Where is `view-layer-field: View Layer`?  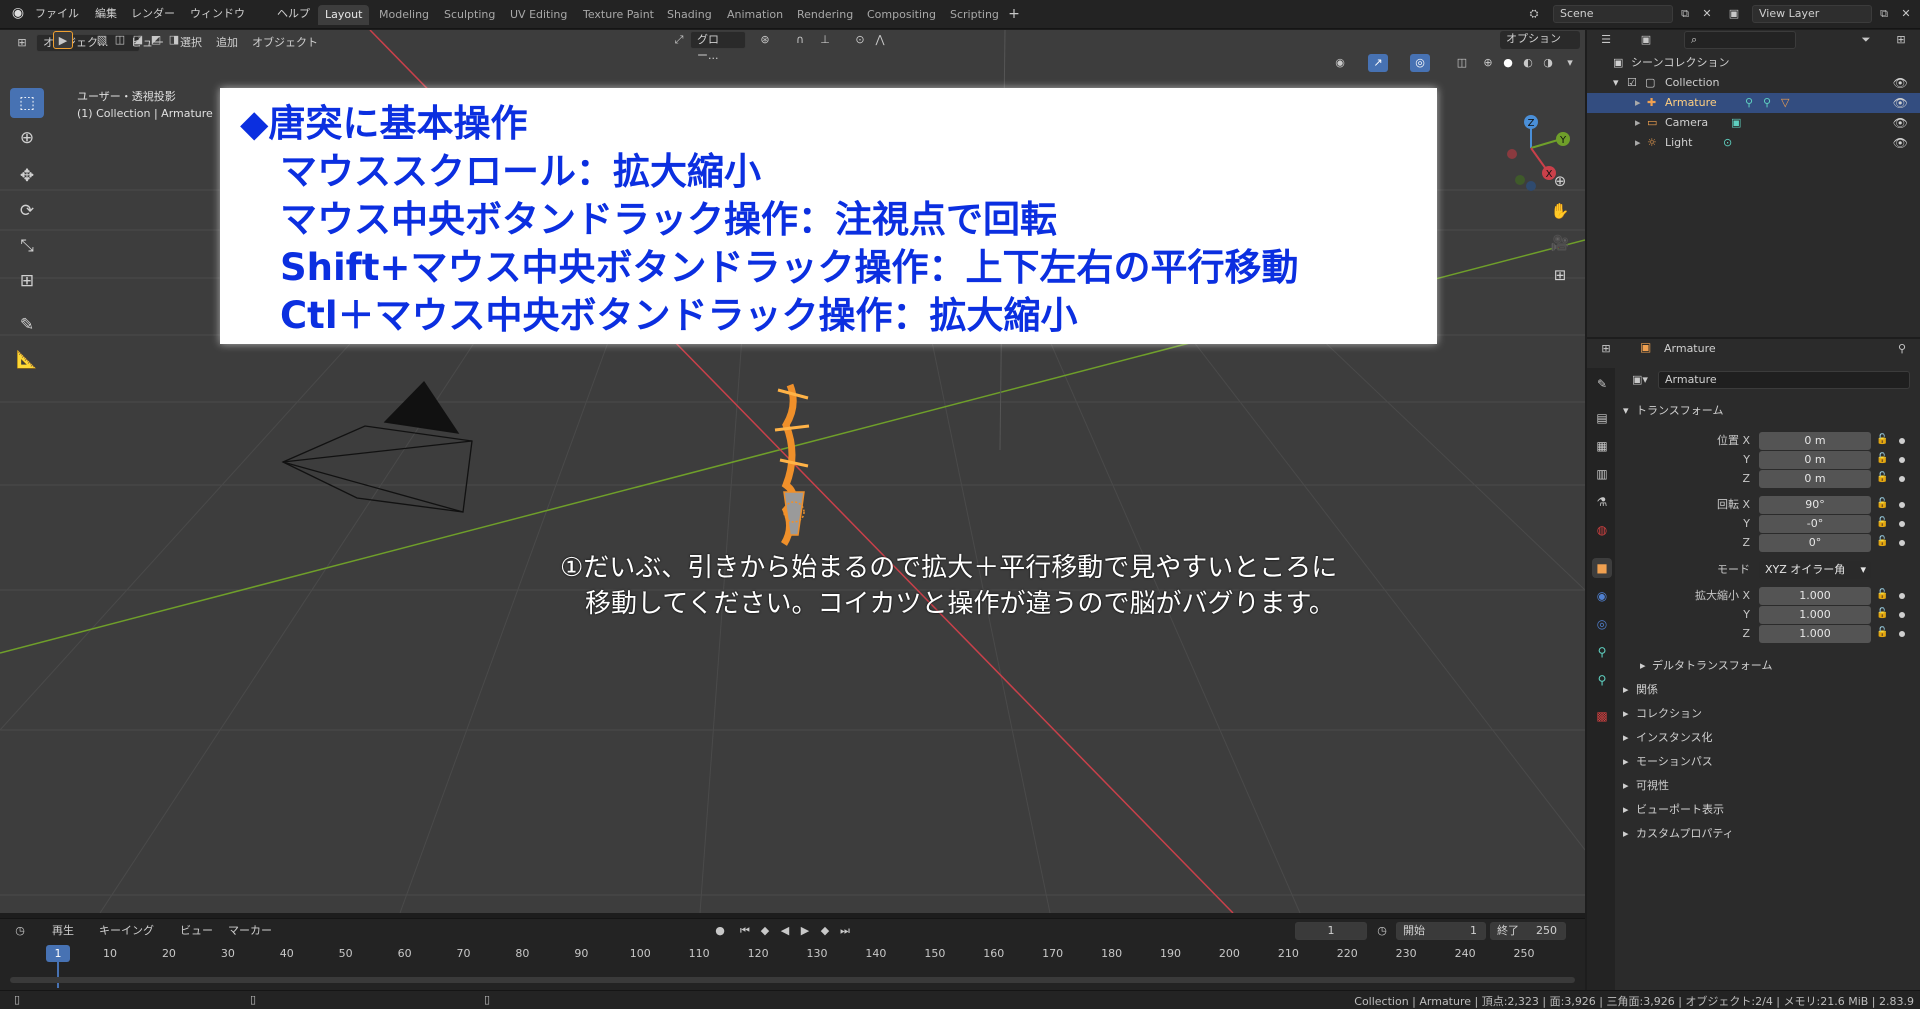 view-layer-field: View Layer is located at coordinates (1812, 14).